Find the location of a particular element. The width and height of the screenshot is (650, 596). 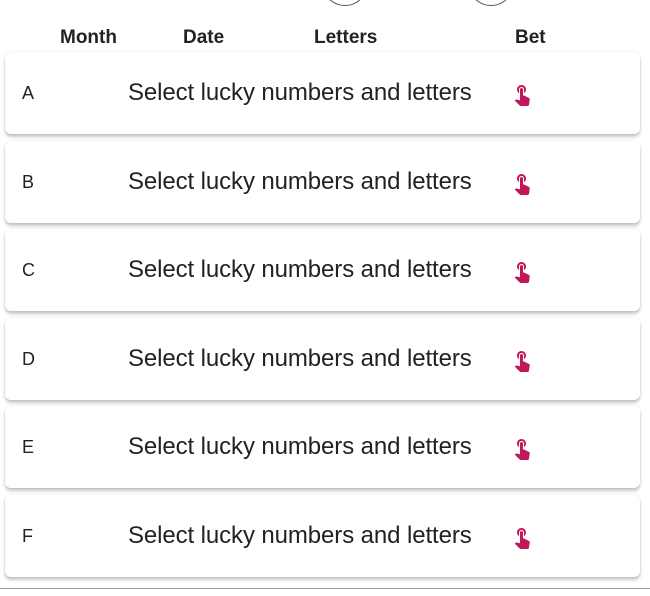

bet-row-f: F Select lucky numbers and letters is located at coordinates (322, 535).